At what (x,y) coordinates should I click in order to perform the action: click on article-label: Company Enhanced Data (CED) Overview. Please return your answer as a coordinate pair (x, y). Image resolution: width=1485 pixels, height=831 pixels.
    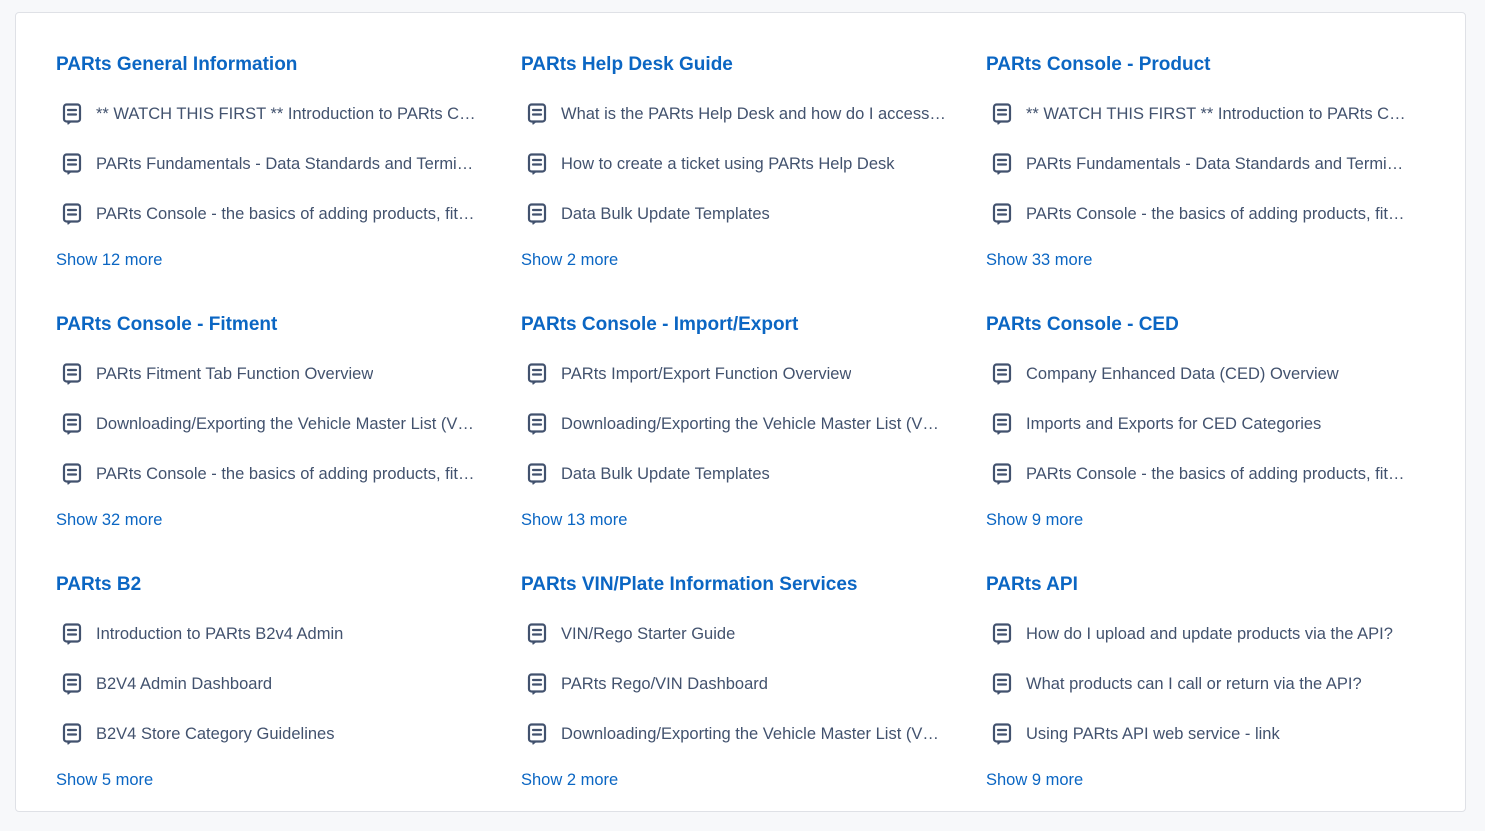
    Looking at the image, I should click on (1182, 374).